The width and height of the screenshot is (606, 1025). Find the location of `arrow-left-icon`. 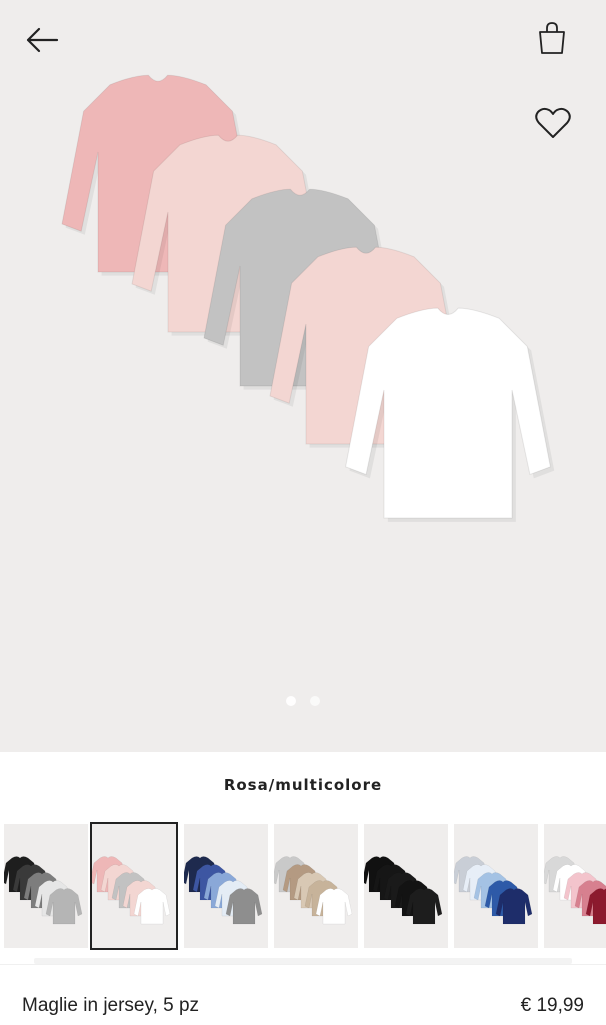

arrow-left-icon is located at coordinates (42, 40).